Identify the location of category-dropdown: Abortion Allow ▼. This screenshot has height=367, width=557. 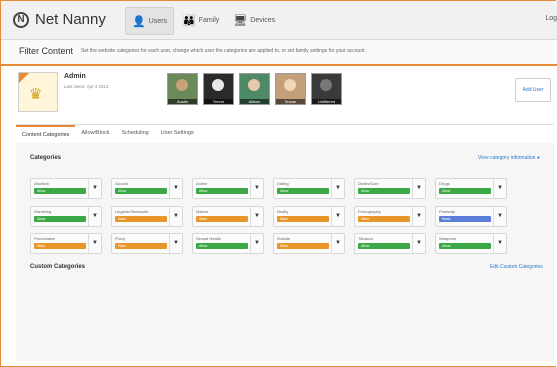
(66, 188).